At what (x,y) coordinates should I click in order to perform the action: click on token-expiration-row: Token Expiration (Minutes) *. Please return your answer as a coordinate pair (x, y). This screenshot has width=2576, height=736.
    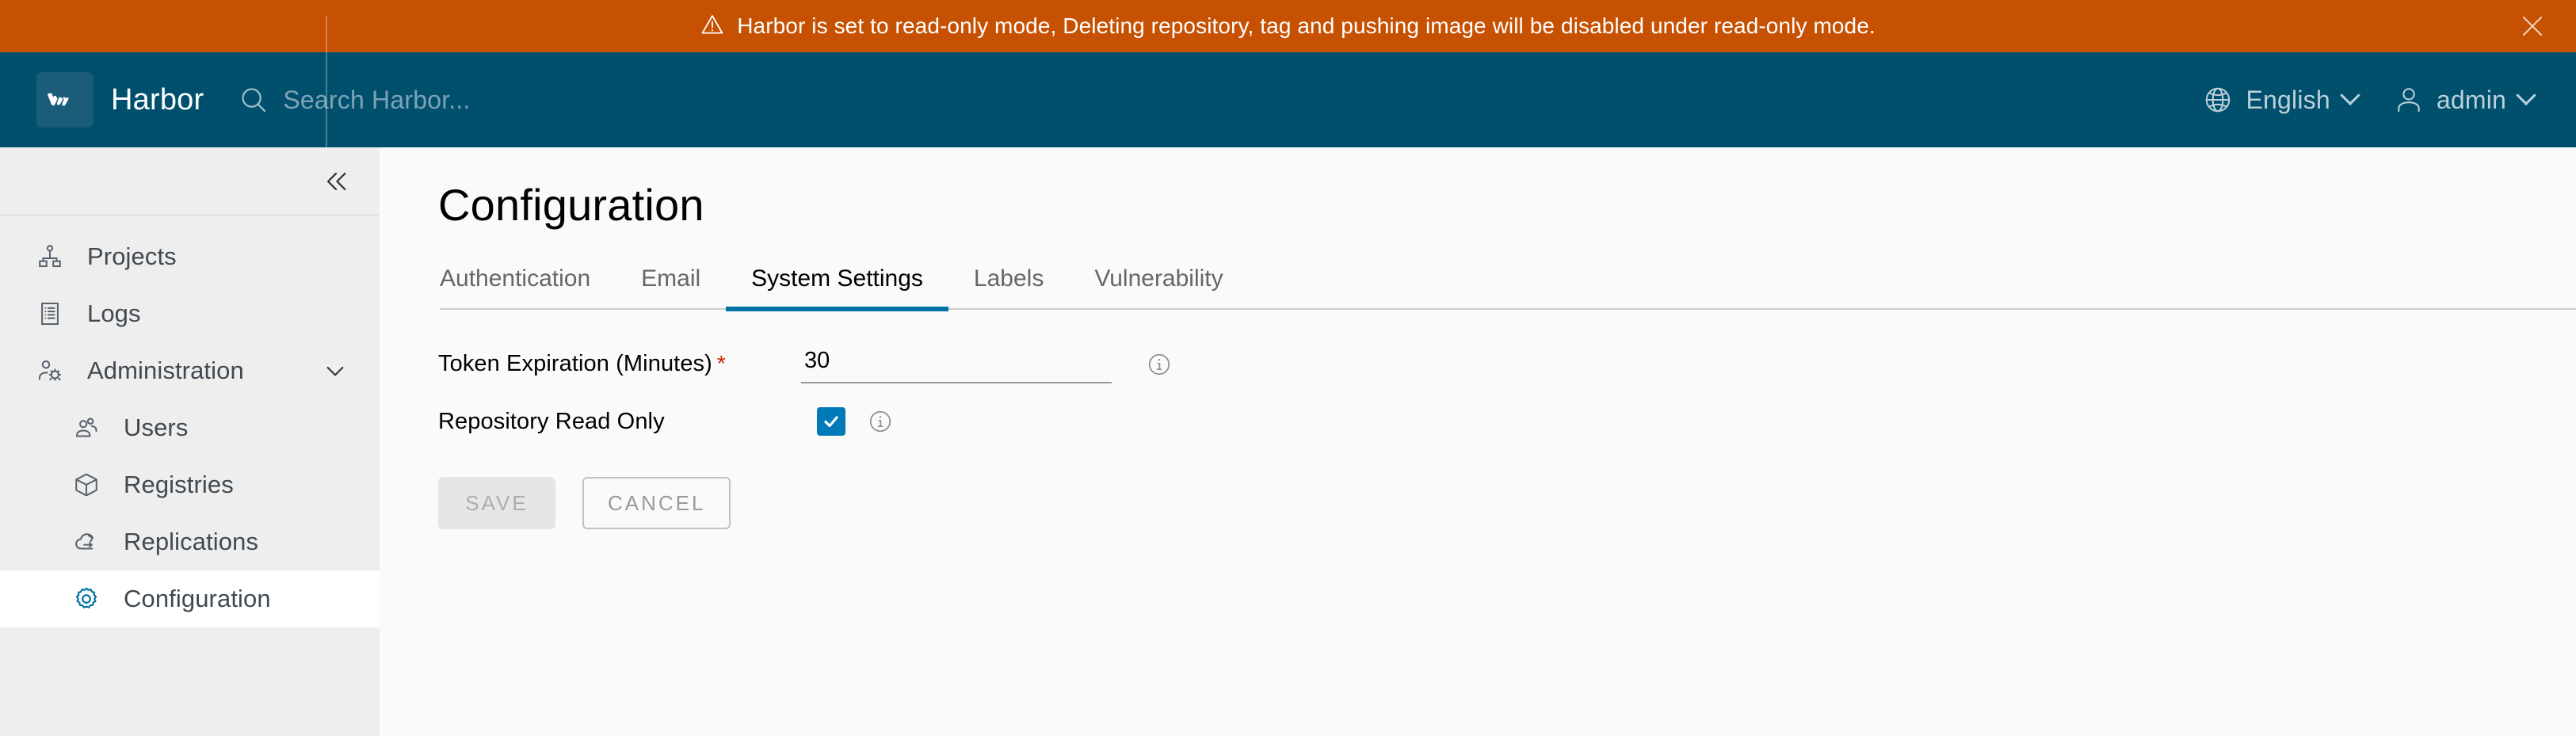
    Looking at the image, I should click on (1507, 364).